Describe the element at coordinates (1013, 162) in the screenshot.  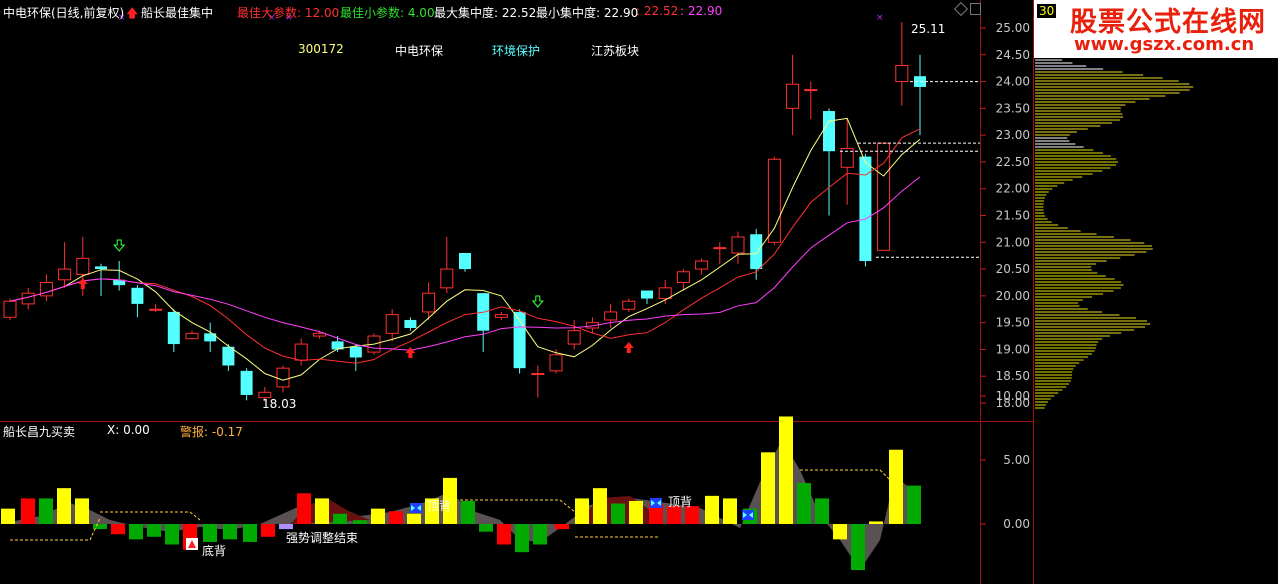
I see `price-tick-label: 22.50` at that location.